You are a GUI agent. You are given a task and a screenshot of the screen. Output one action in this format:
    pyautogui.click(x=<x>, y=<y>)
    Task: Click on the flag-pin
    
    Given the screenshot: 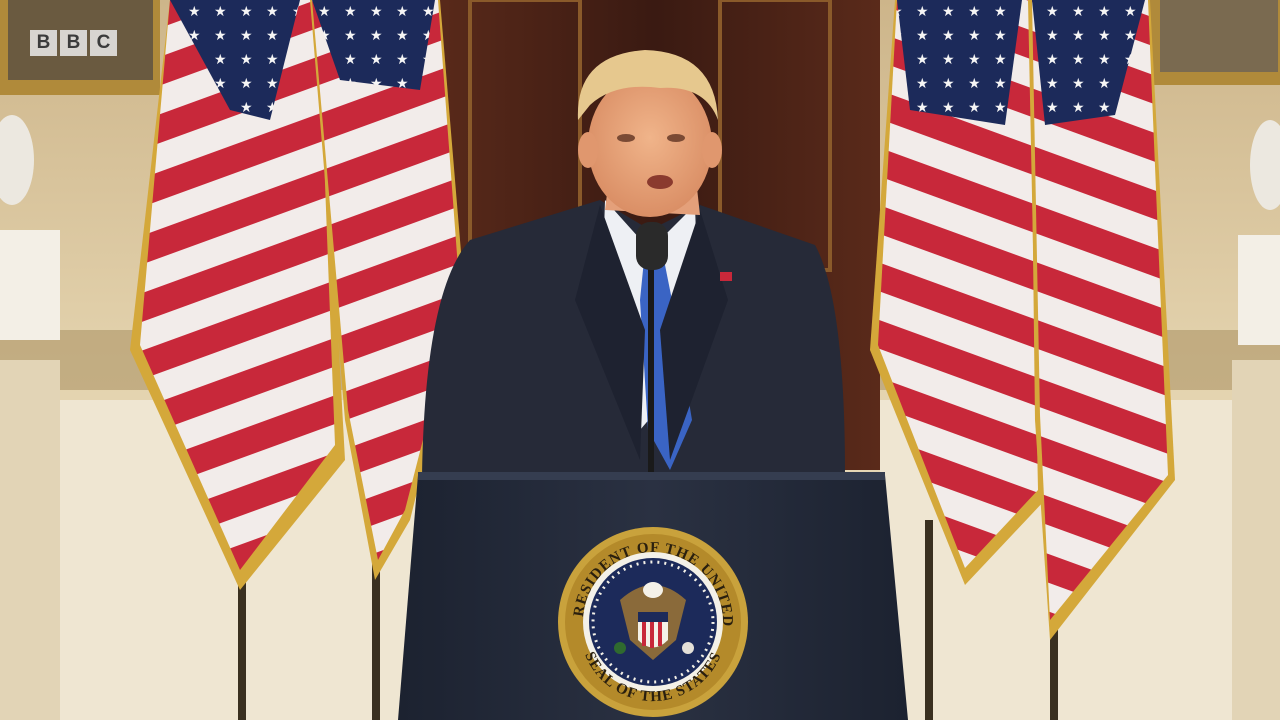 What is the action you would take?
    pyautogui.click(x=726, y=276)
    